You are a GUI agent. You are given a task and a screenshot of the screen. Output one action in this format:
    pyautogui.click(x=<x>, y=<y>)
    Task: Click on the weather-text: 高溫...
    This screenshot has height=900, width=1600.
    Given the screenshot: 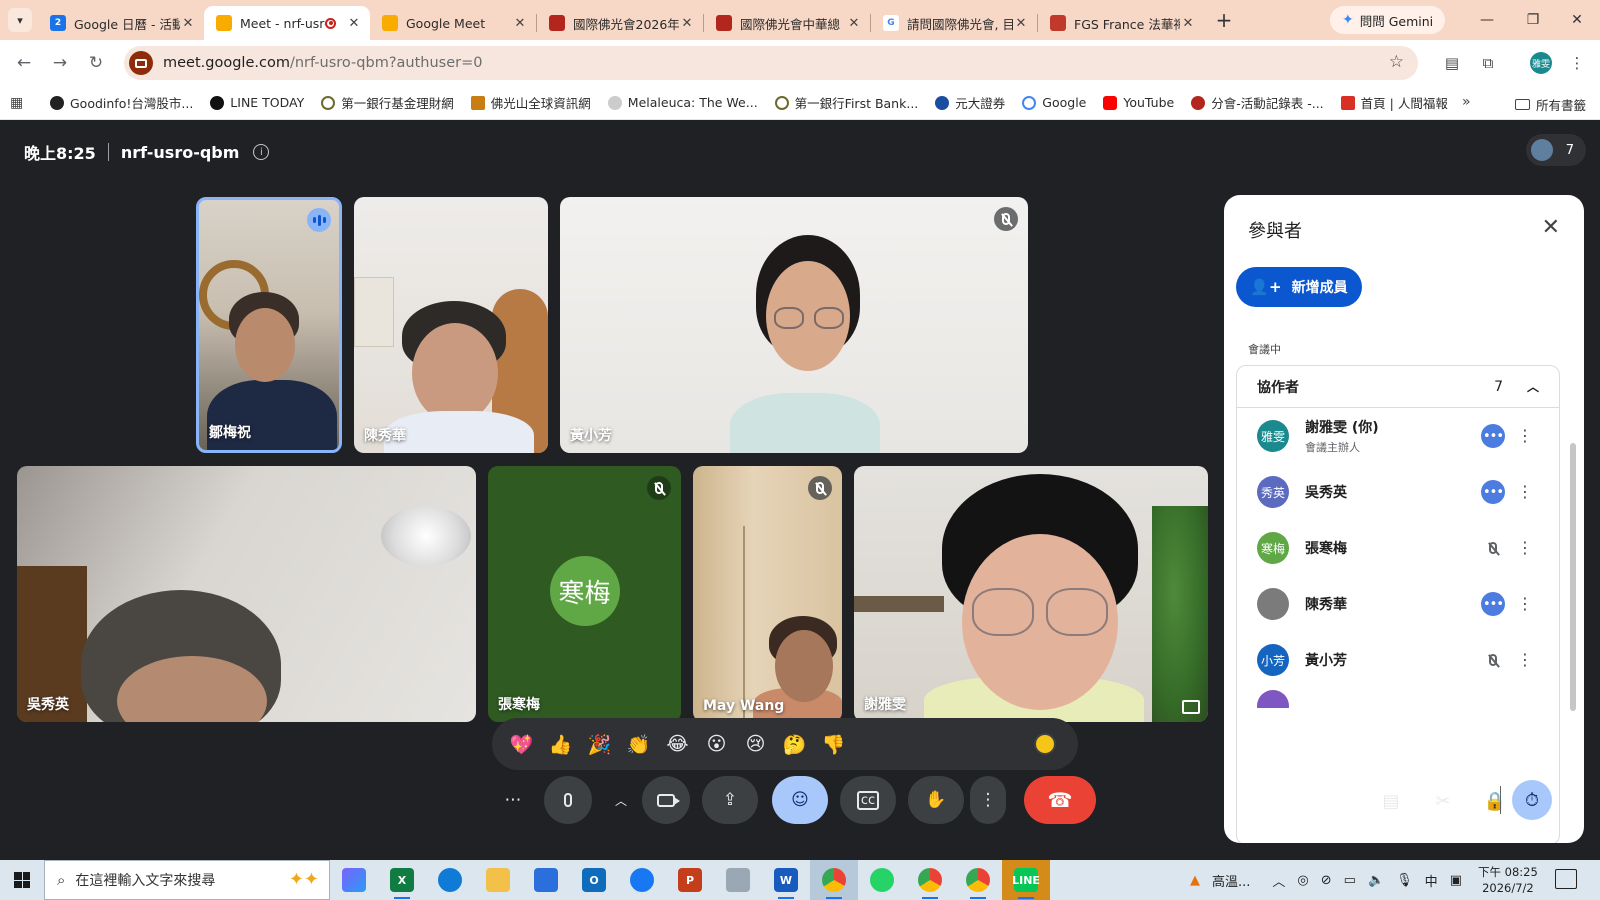 What is the action you would take?
    pyautogui.click(x=1231, y=880)
    